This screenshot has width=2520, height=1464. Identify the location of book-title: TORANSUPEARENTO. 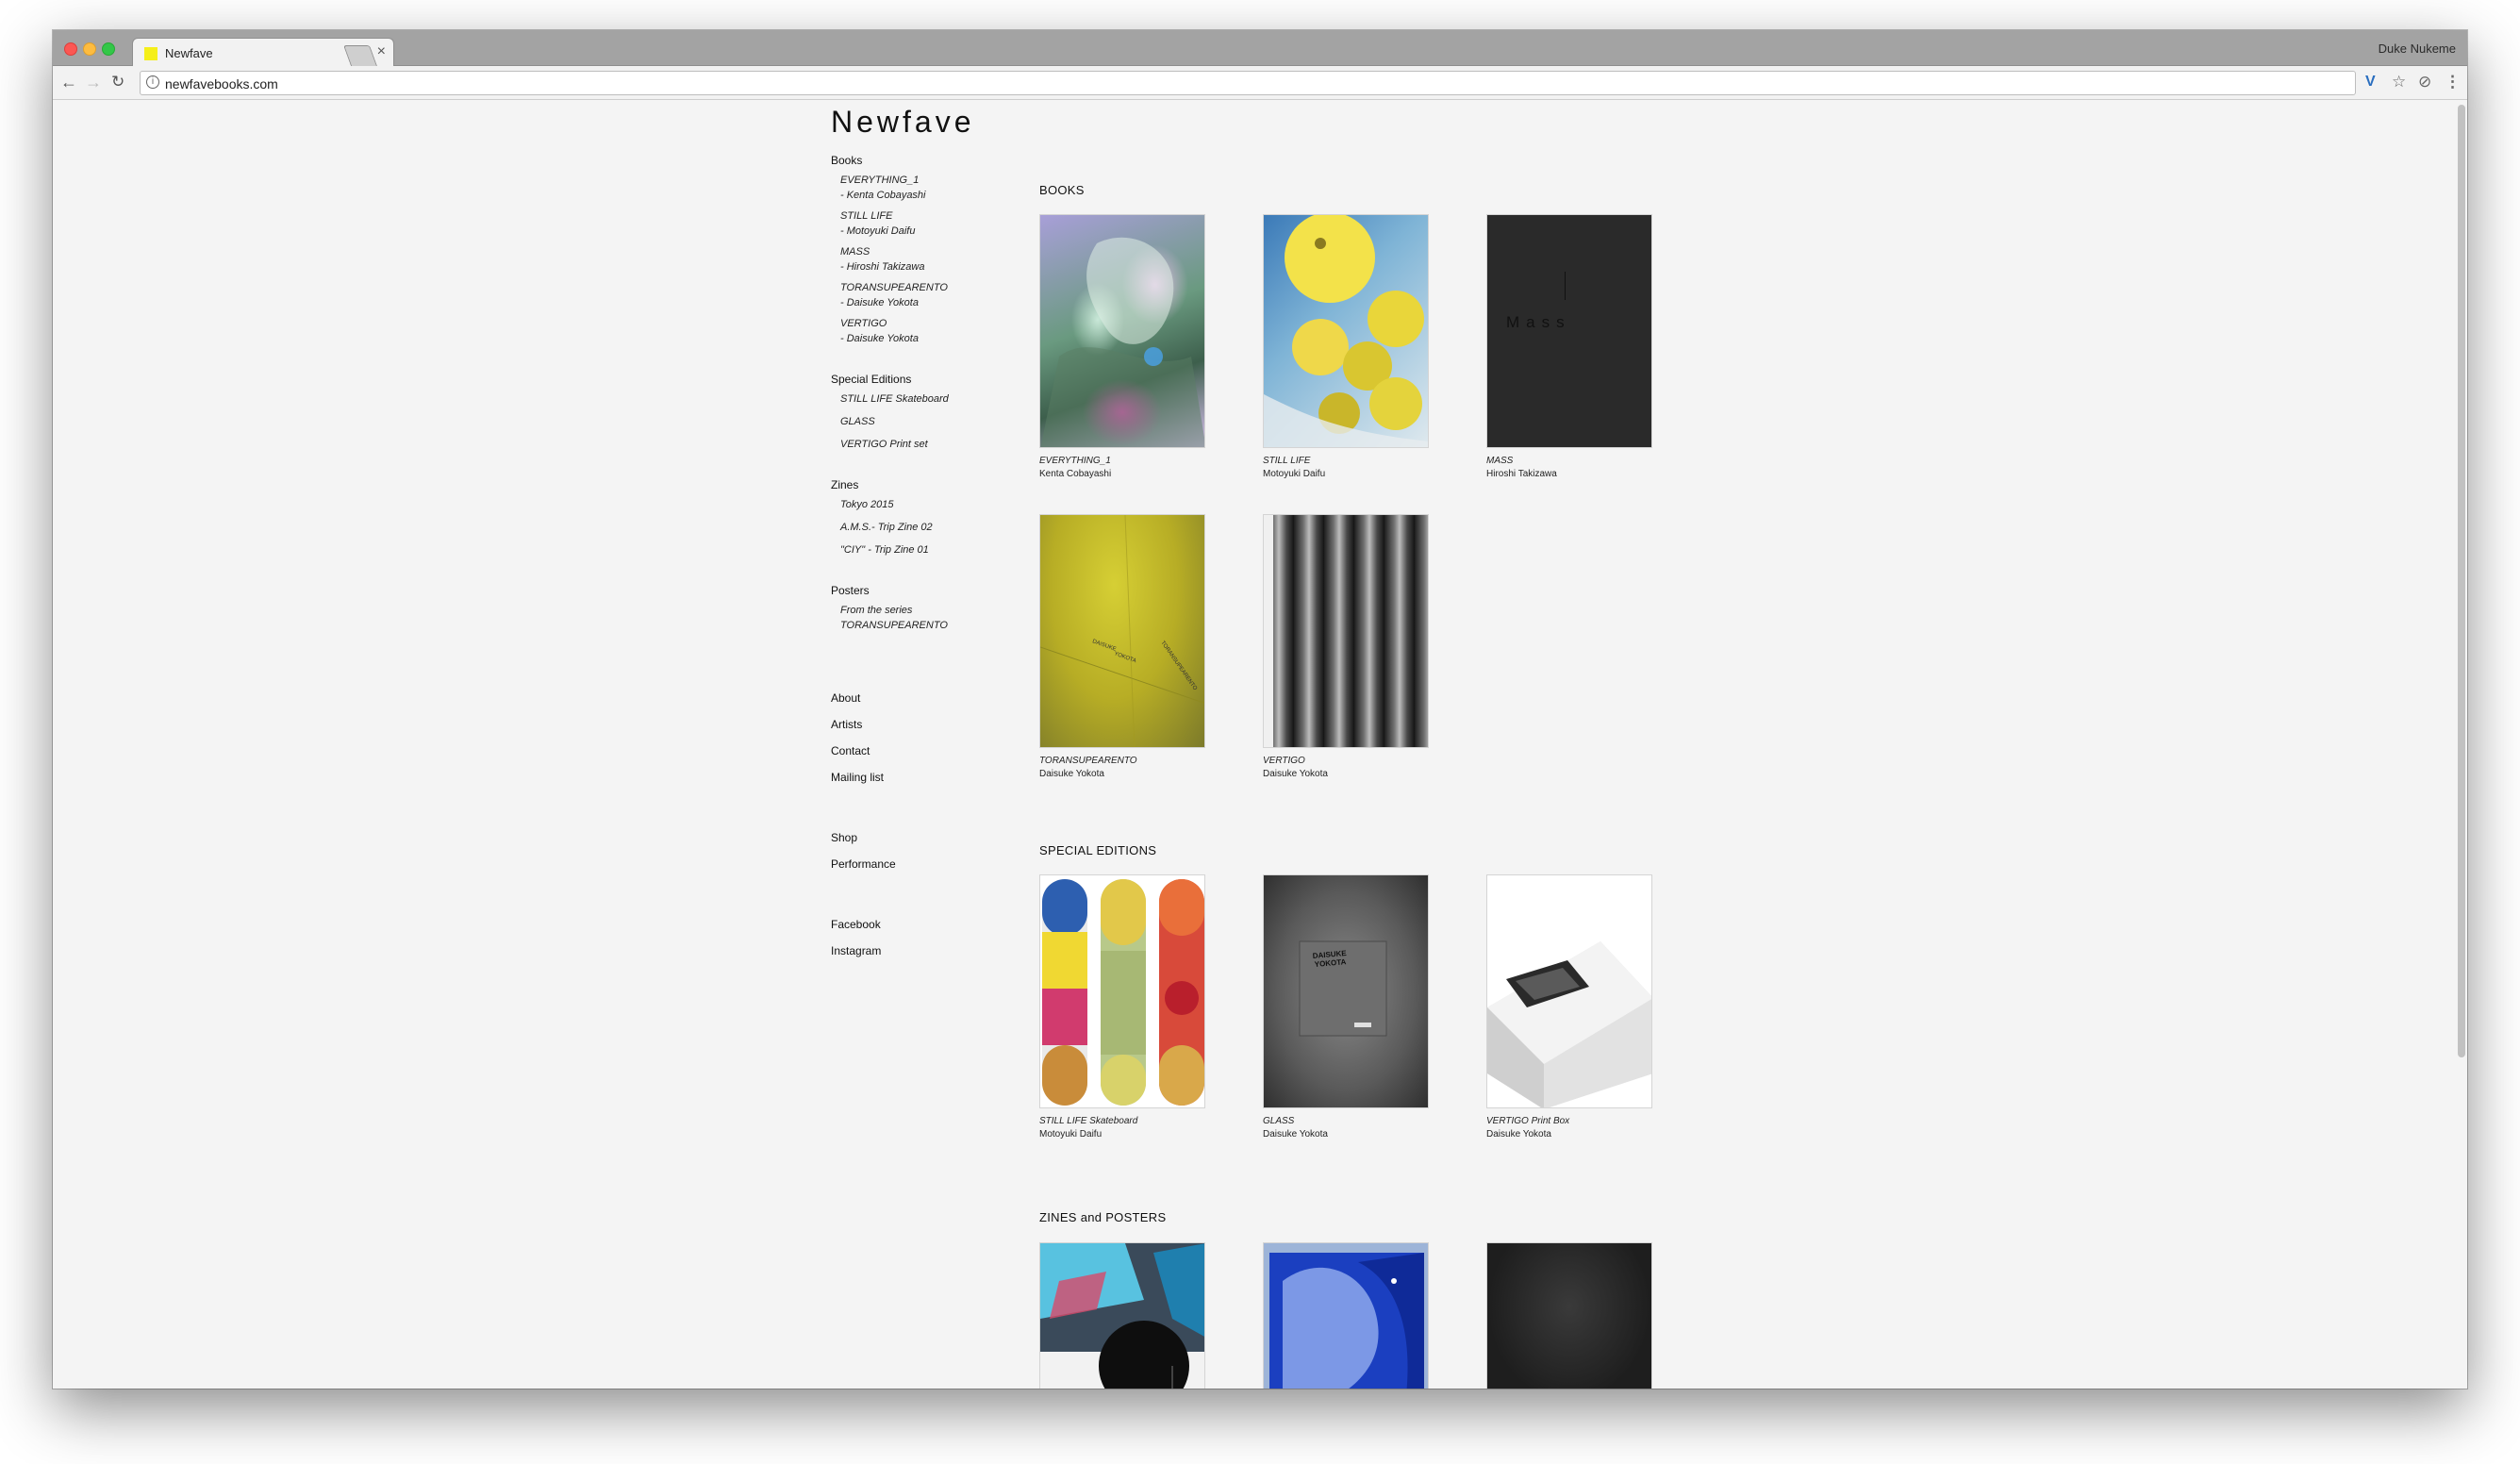
(1088, 761).